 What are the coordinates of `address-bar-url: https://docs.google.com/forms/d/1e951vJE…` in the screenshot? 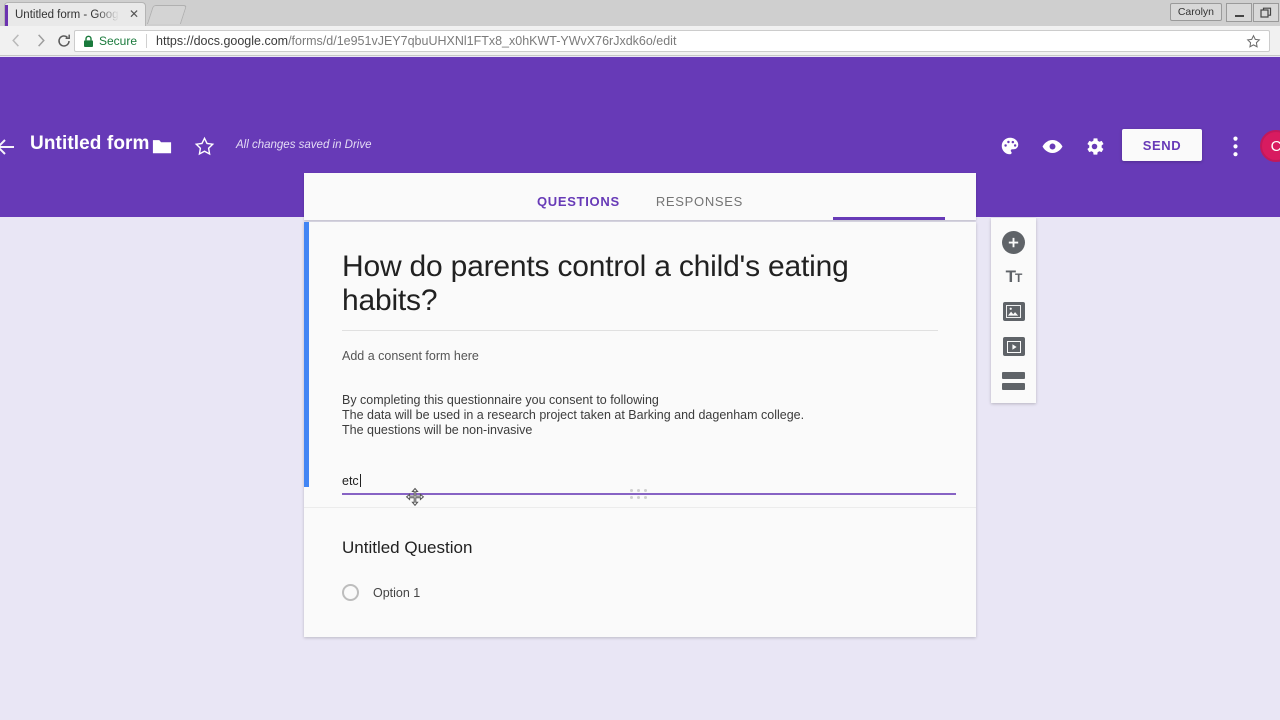 It's located at (416, 41).